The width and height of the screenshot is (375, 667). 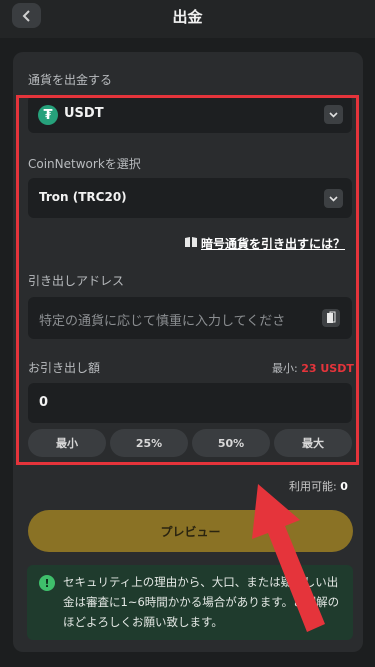 What do you see at coordinates (47, 583) in the screenshot?
I see `exclamation-icon: !` at bounding box center [47, 583].